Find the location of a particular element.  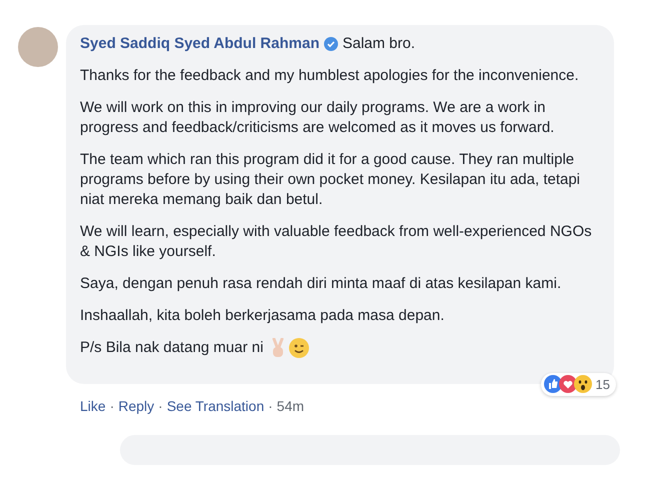

action-link: See Translation is located at coordinates (215, 406).